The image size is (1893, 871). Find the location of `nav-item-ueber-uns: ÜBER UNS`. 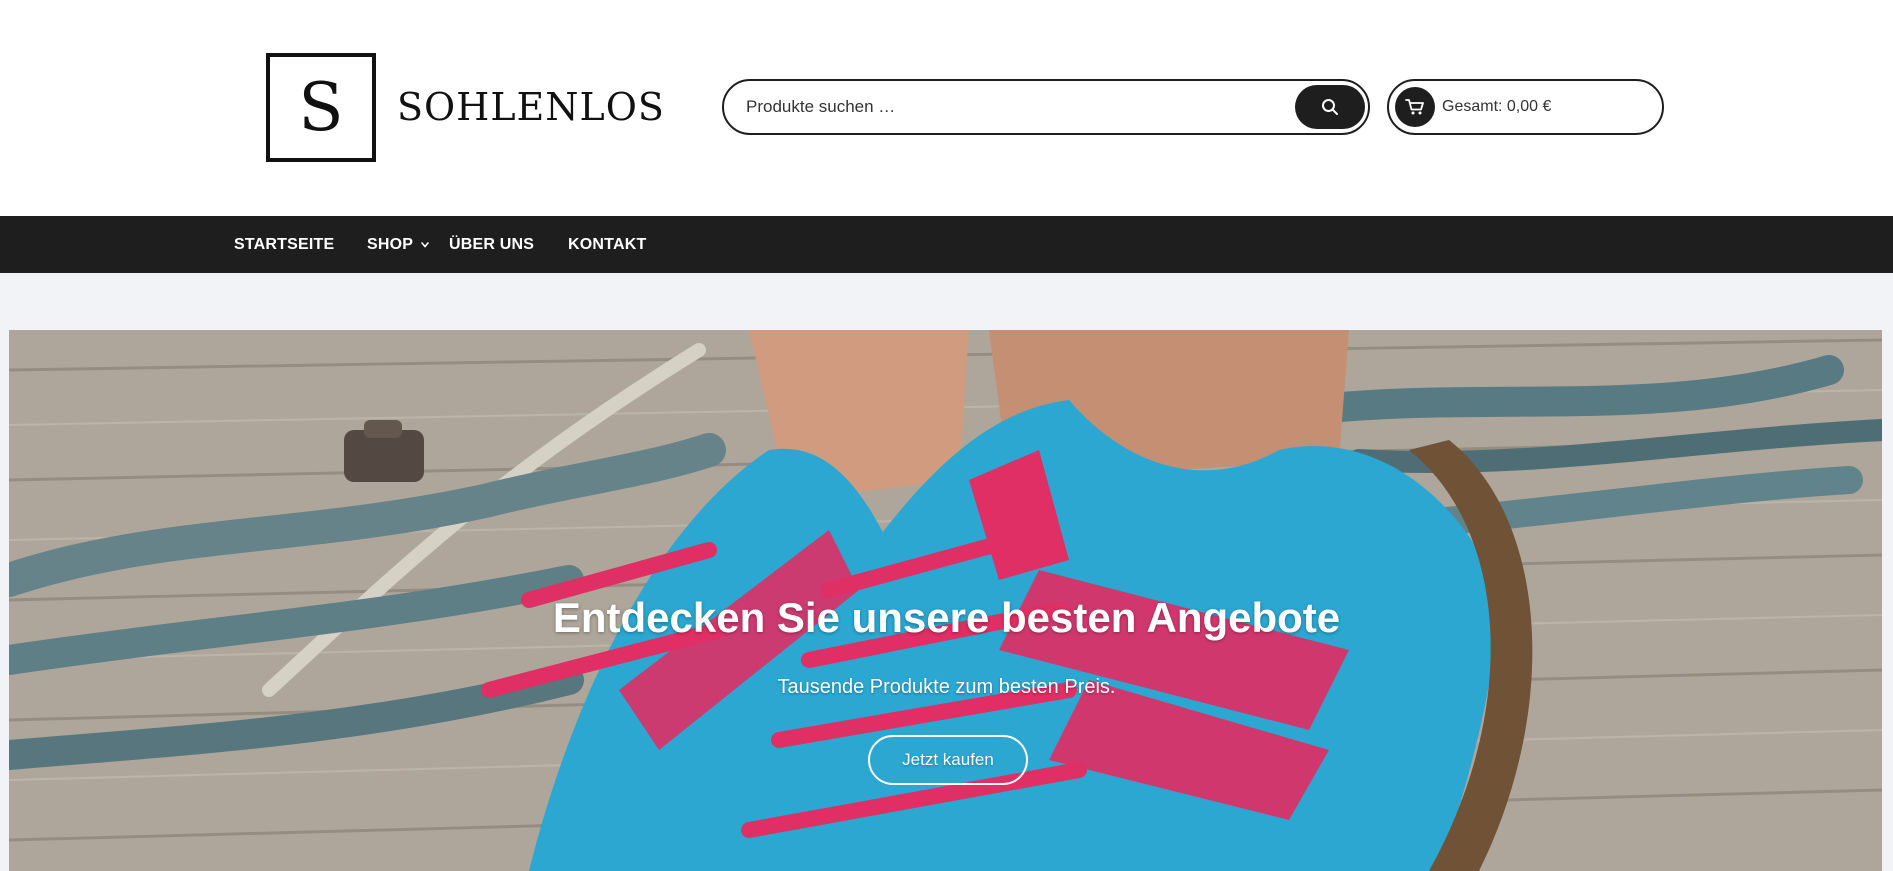

nav-item-ueber-uns: ÜBER UNS is located at coordinates (491, 244).